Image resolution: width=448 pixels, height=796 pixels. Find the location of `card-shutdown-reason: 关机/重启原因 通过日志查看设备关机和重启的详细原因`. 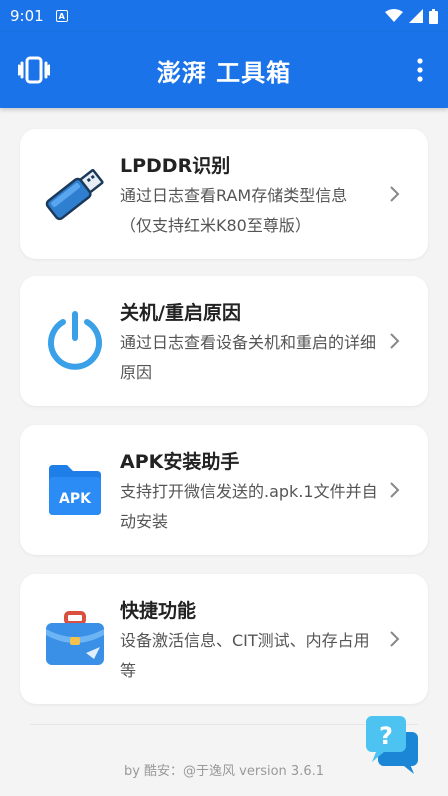

card-shutdown-reason: 关机/重启原因 通过日志查看设备关机和重启的详细原因 is located at coordinates (224, 341).